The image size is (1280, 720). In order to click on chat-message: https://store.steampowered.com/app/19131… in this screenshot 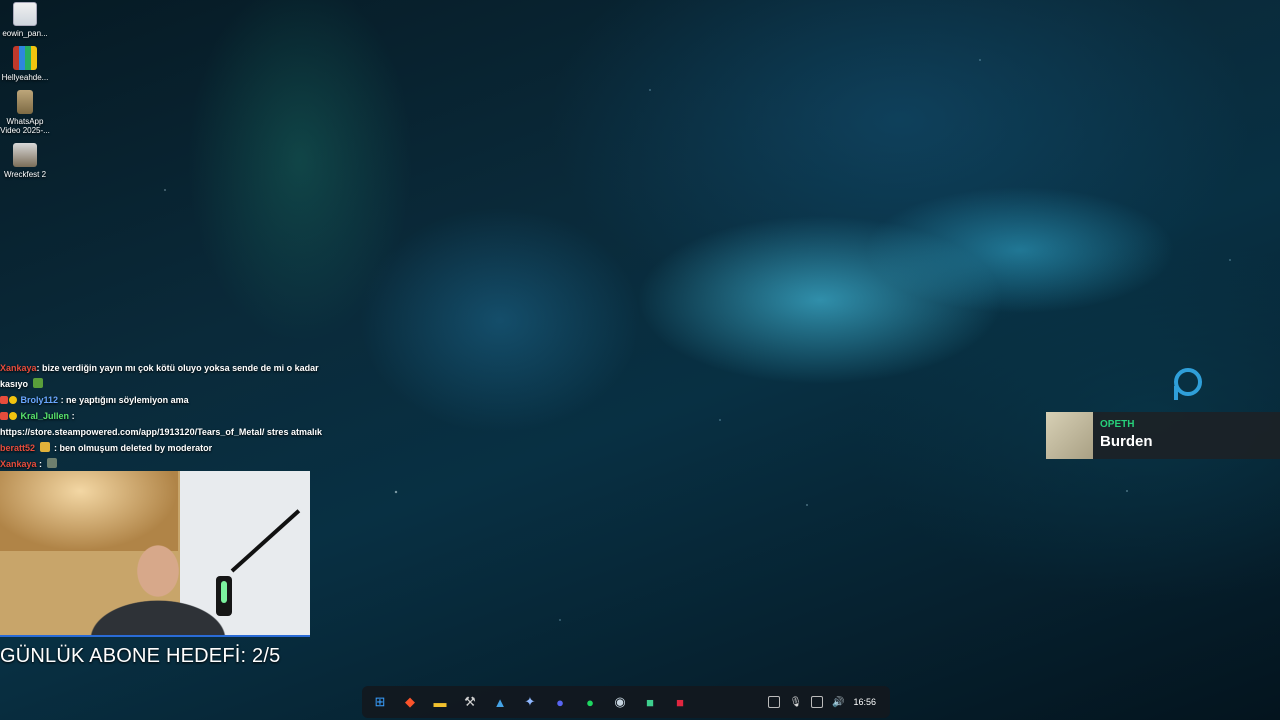, I will do `click(161, 432)`.